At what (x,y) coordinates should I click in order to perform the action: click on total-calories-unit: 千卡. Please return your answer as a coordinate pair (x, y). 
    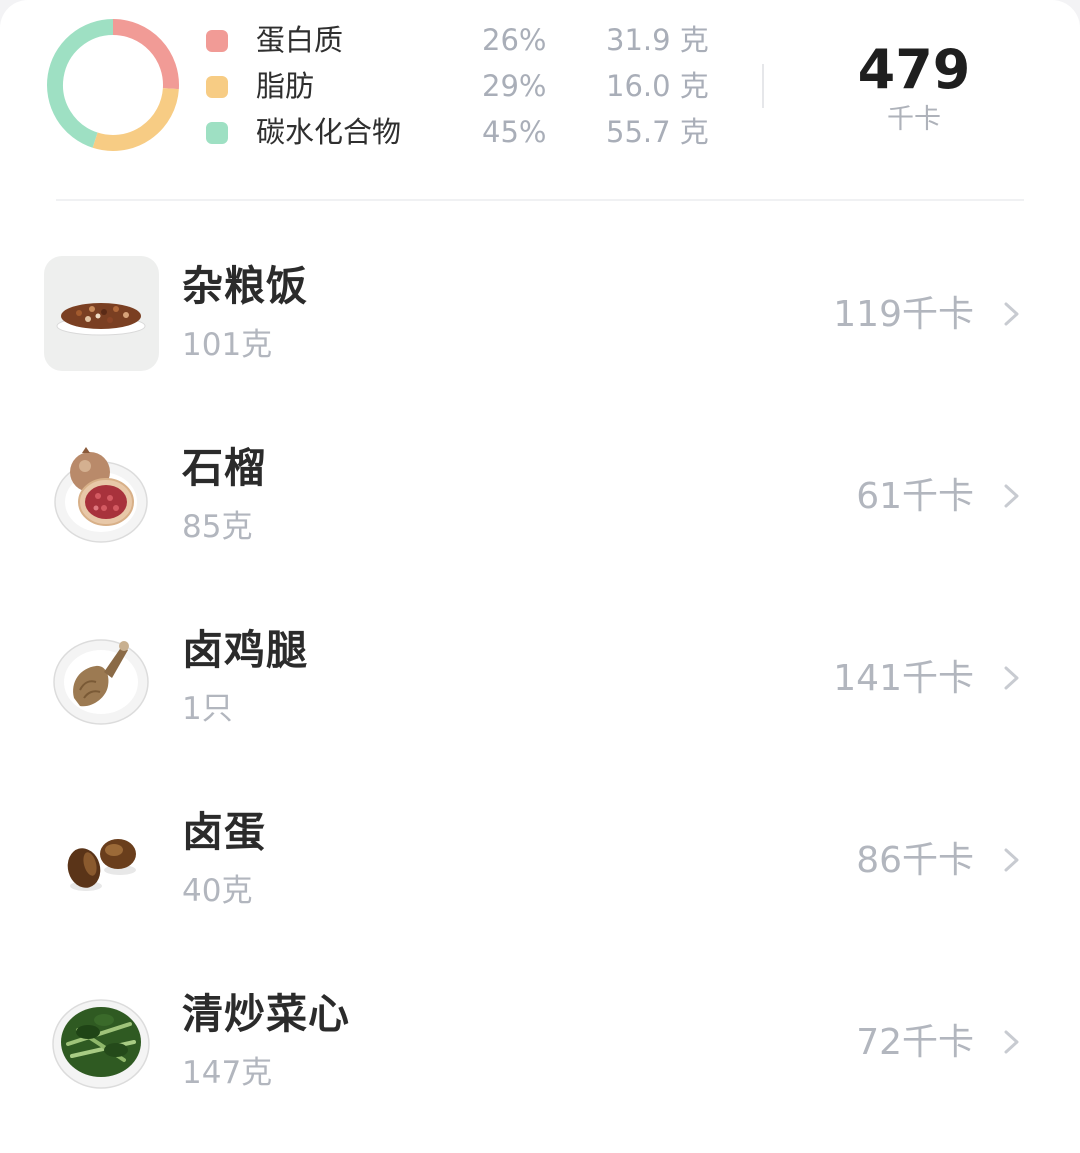
    Looking at the image, I should click on (914, 119).